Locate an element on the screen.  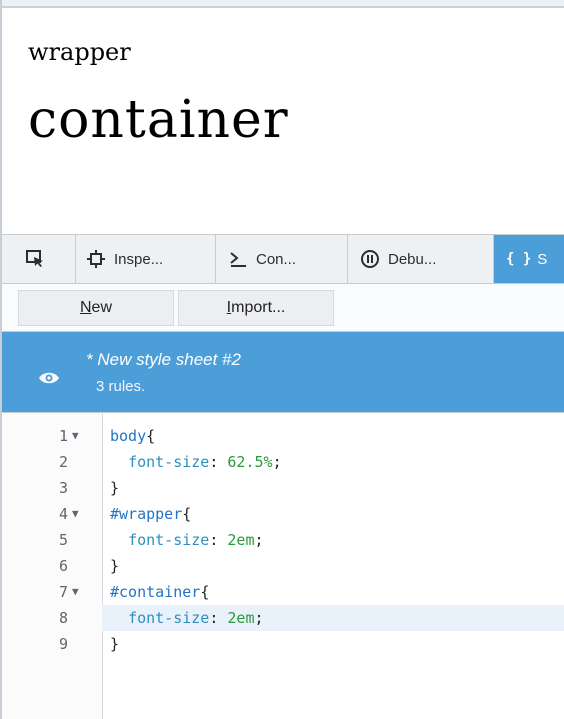
wrapper-text: wrapper is located at coordinates (79, 52).